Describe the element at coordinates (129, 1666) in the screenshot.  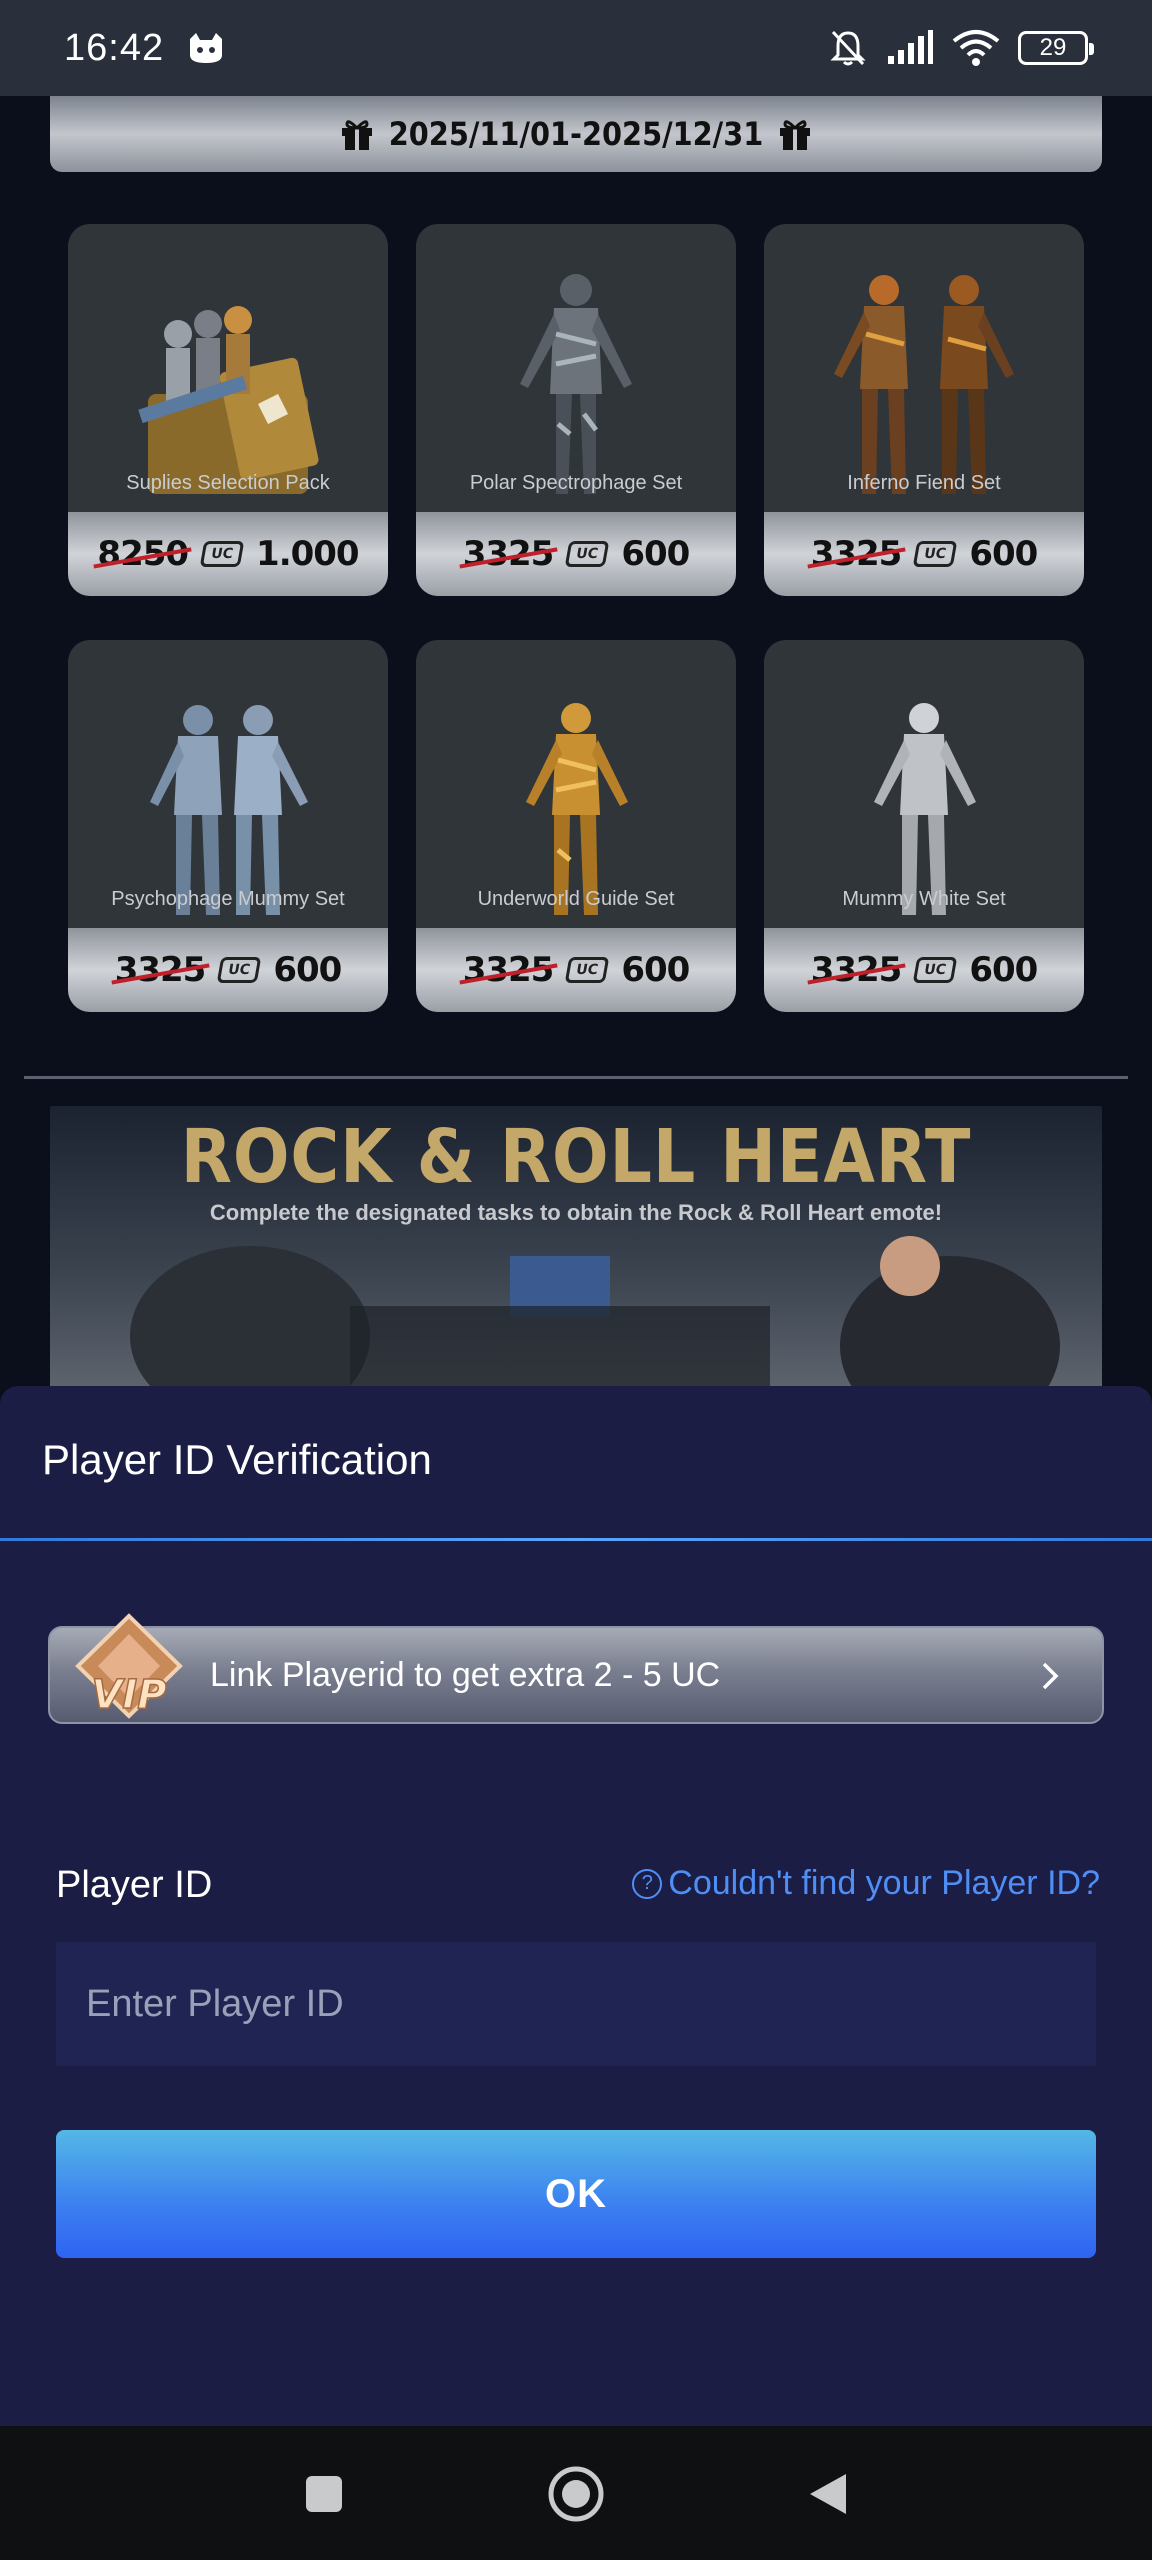
I see `vip-icon: VIP` at that location.